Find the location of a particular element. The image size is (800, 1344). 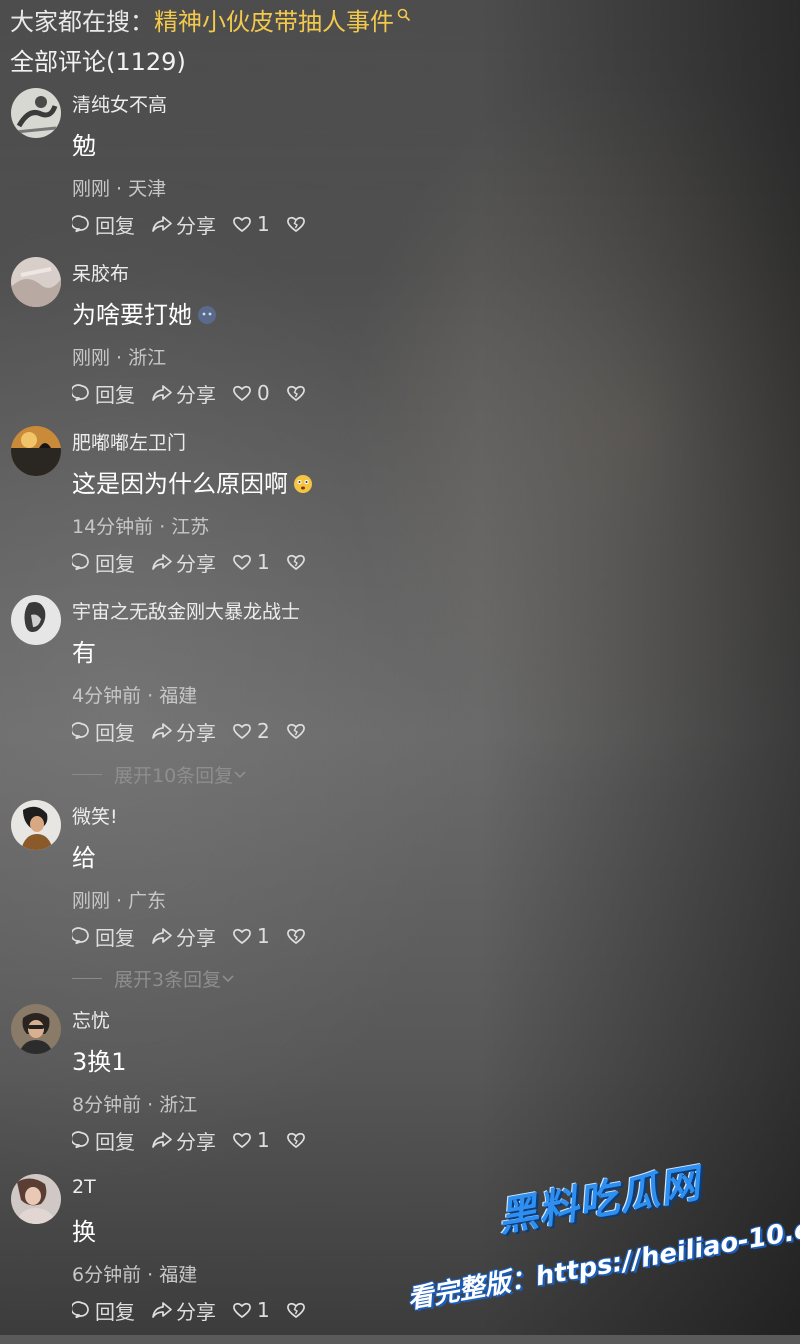

comment-username: 清纯女不高 is located at coordinates (119, 103).